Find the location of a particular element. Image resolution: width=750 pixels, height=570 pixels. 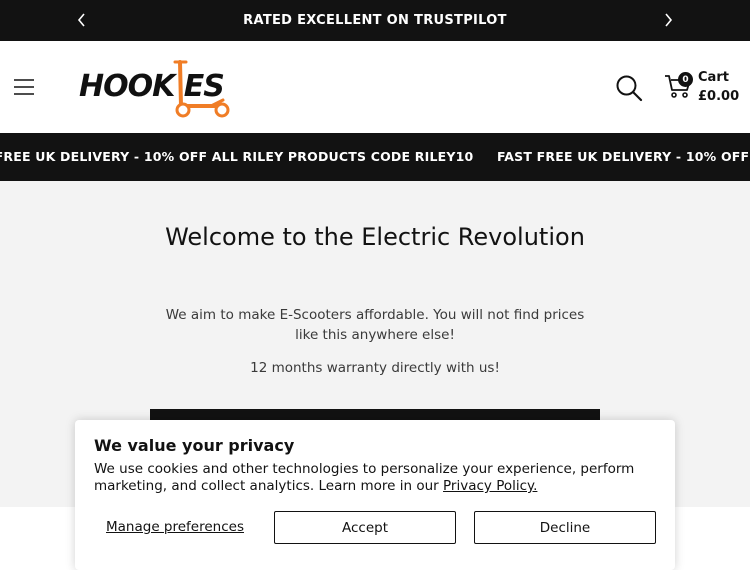

chevron-right-icon is located at coordinates (668, 20).